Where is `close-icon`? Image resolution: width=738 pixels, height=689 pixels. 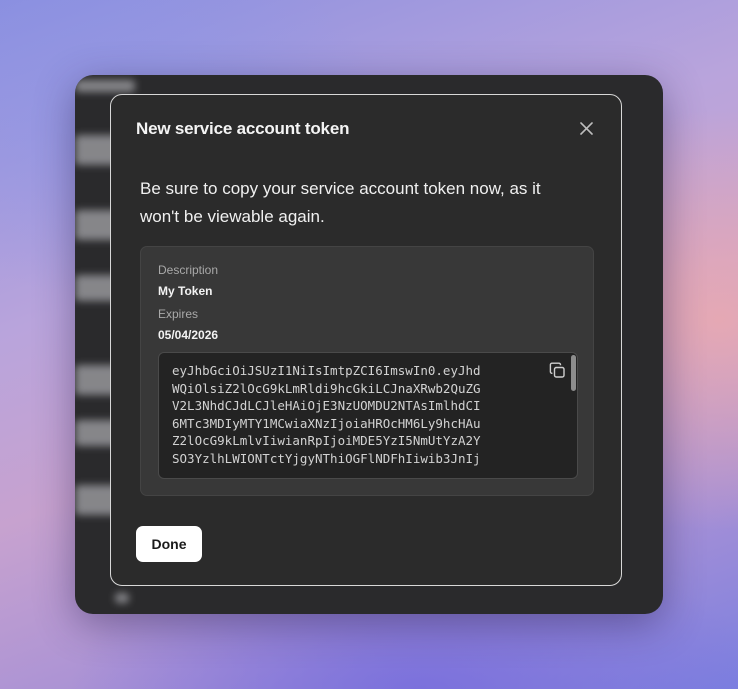 close-icon is located at coordinates (586, 128).